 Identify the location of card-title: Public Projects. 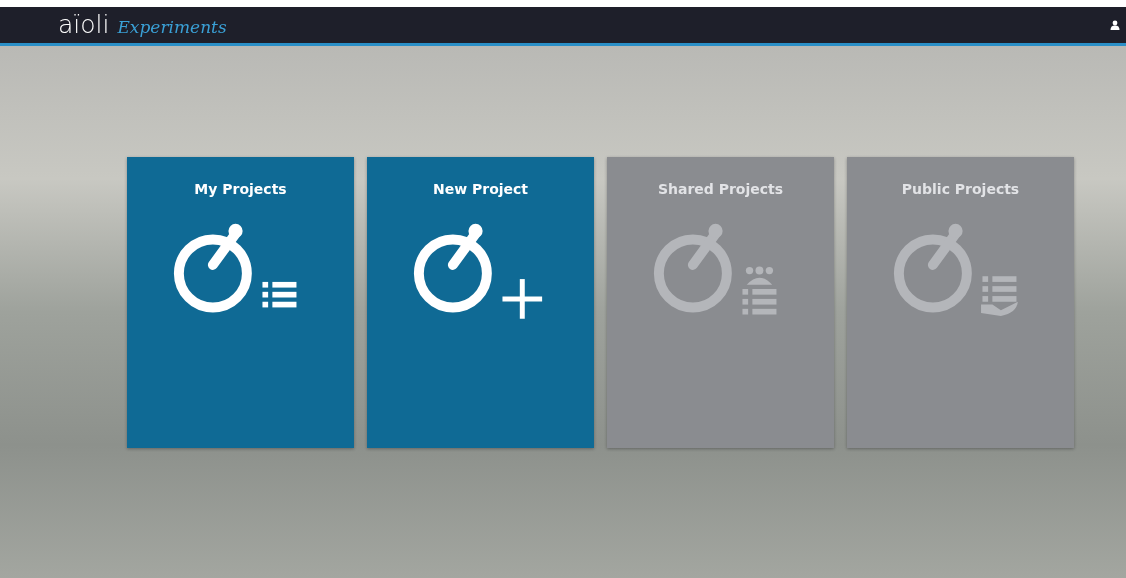
(960, 189).